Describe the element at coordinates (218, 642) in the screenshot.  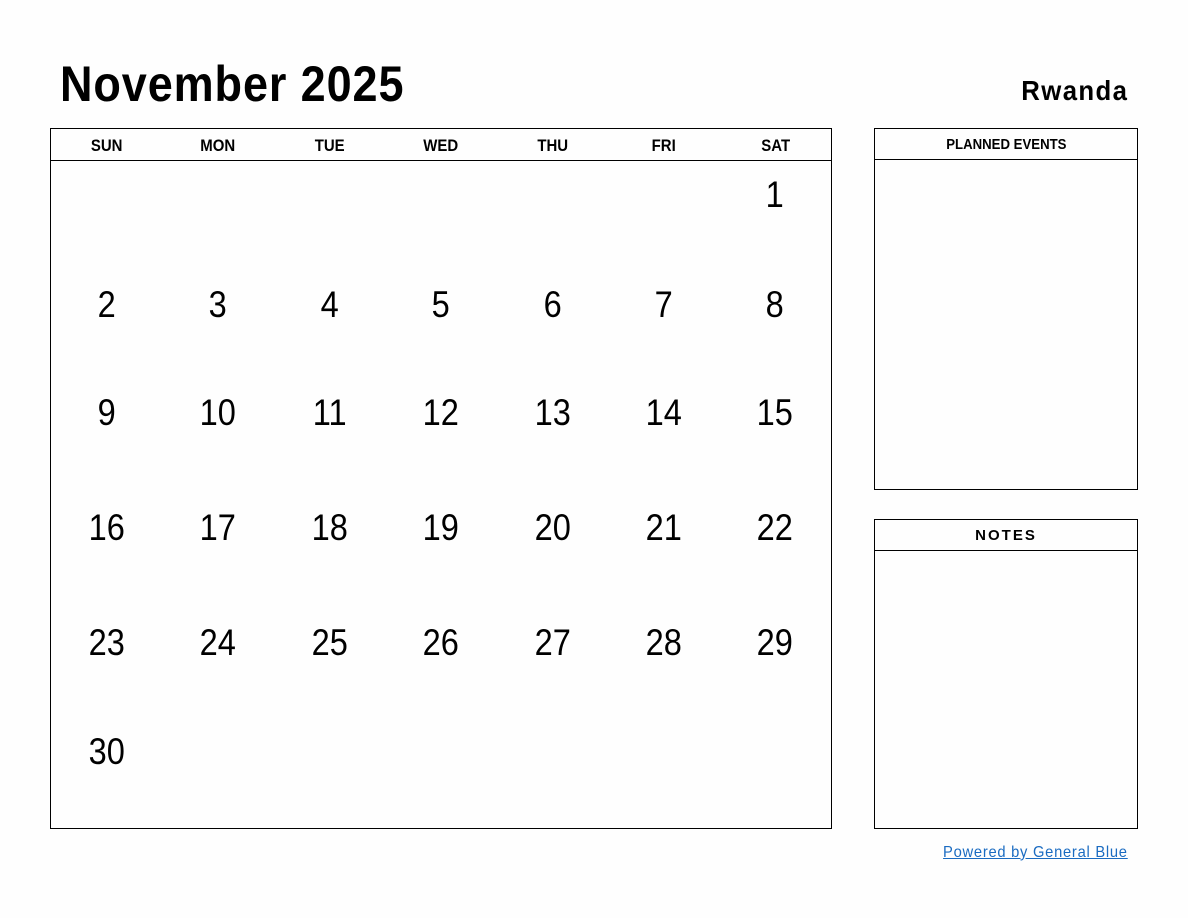
I see `day-cell: 24` at that location.